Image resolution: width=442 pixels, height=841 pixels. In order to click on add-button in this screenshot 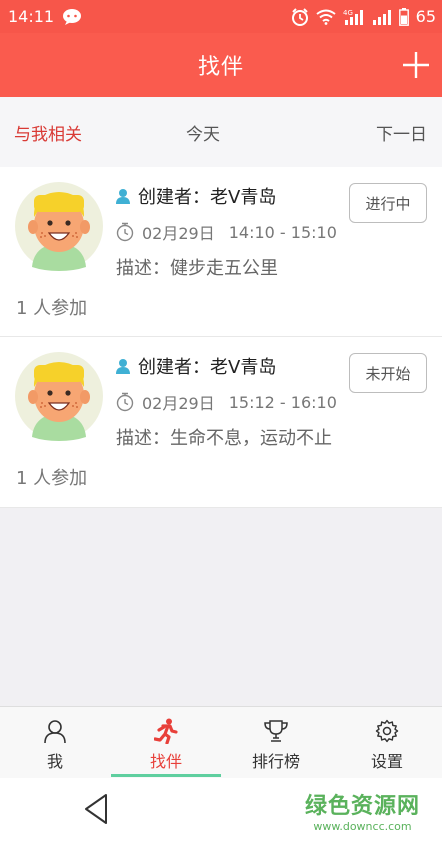, I will do `click(416, 65)`.